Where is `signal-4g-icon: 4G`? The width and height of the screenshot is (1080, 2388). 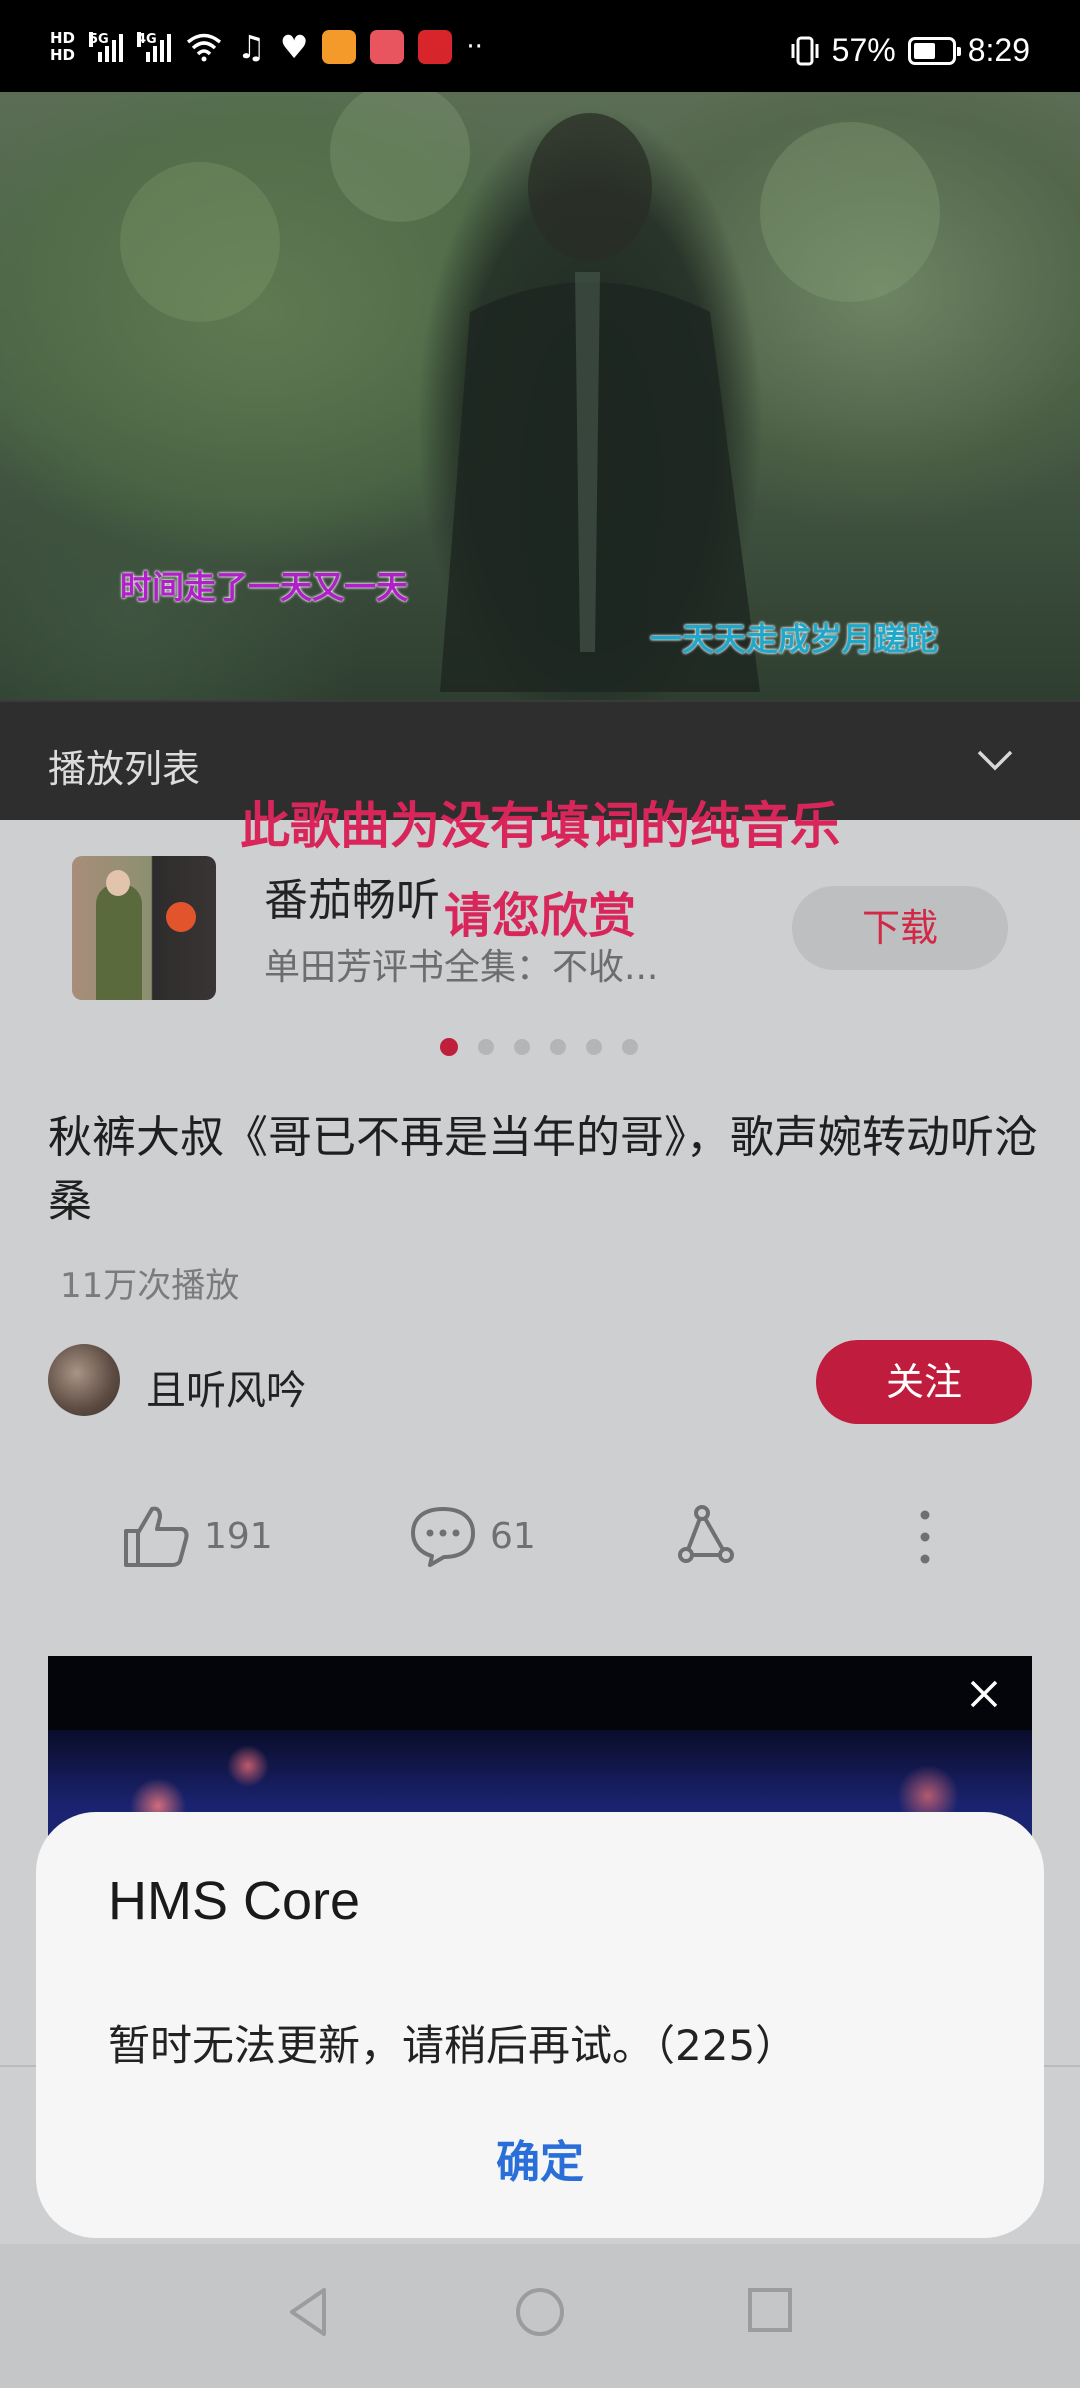
signal-4g-icon: 4G is located at coordinates (154, 47).